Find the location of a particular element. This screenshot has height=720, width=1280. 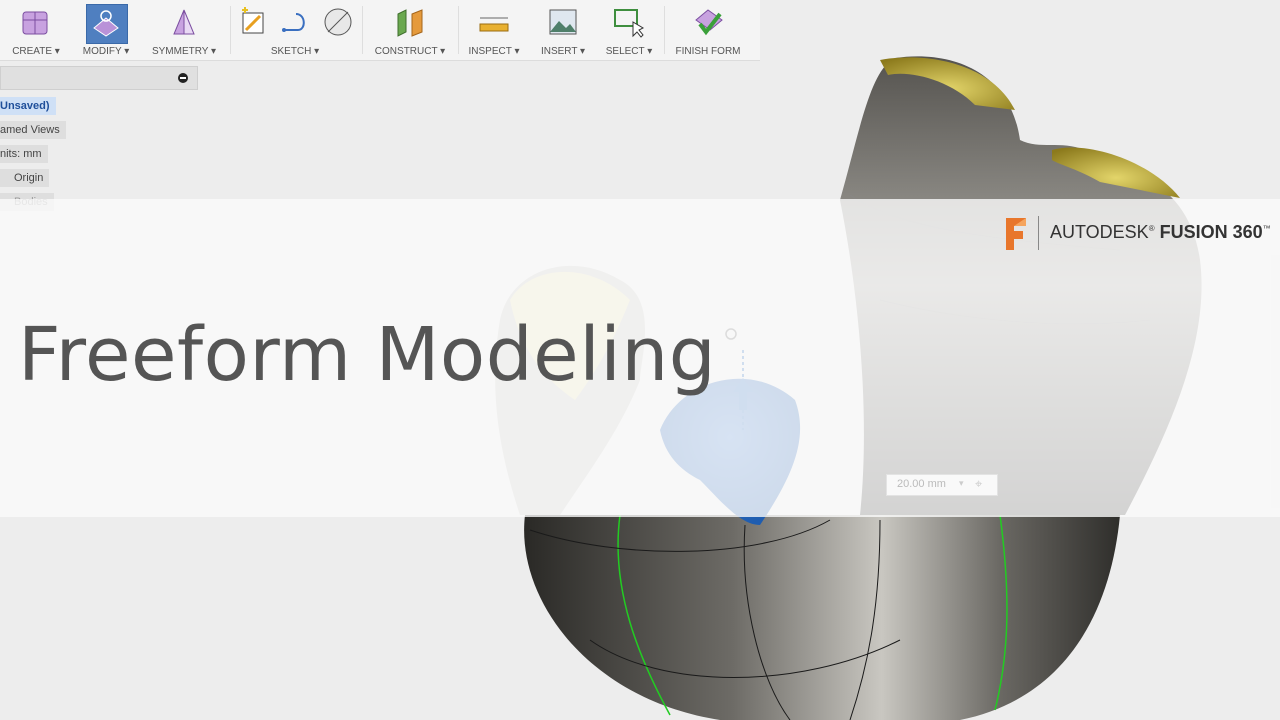

modify-label: MODIFY ▾ is located at coordinates (106, 51).